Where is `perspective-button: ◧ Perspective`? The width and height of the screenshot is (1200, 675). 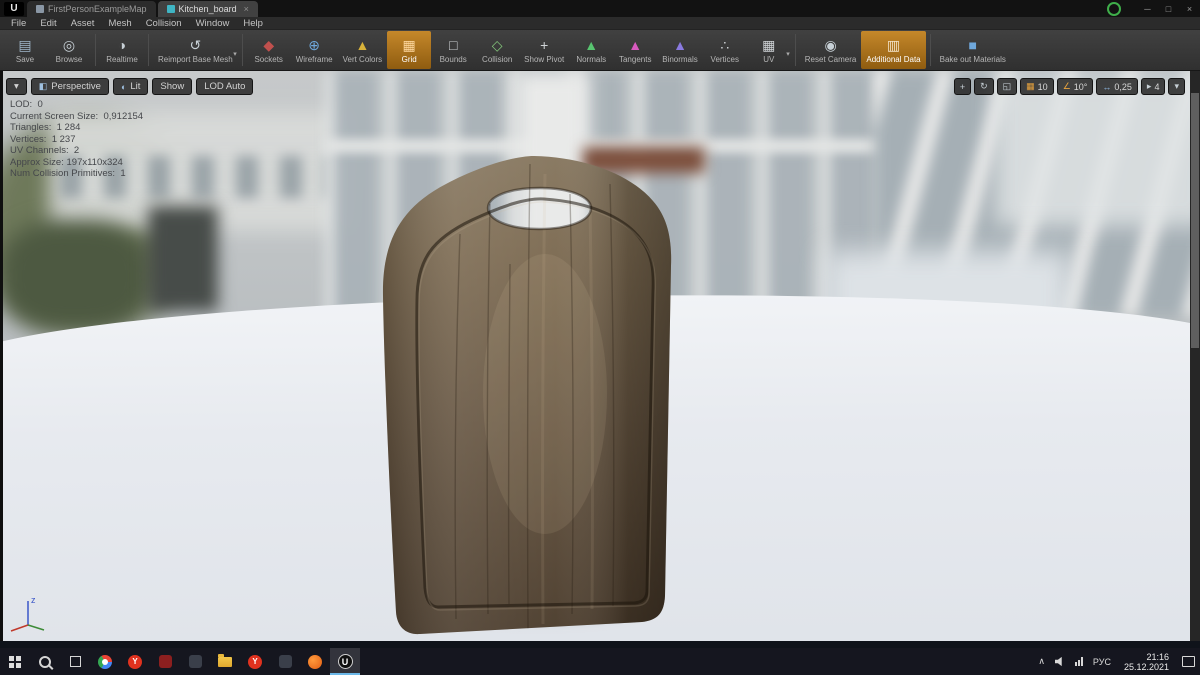 perspective-button: ◧ Perspective is located at coordinates (69, 86).